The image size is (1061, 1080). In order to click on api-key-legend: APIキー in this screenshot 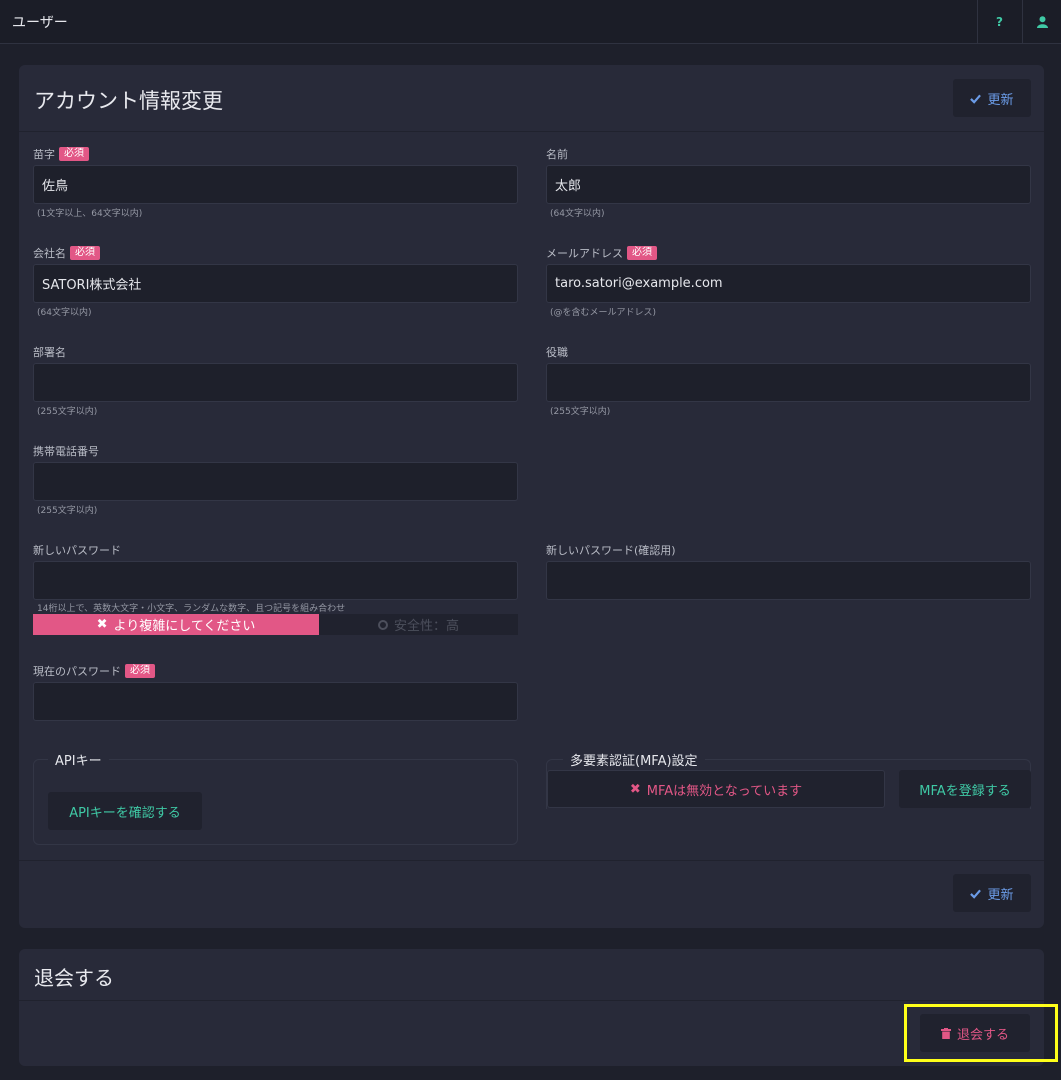, I will do `click(78, 759)`.